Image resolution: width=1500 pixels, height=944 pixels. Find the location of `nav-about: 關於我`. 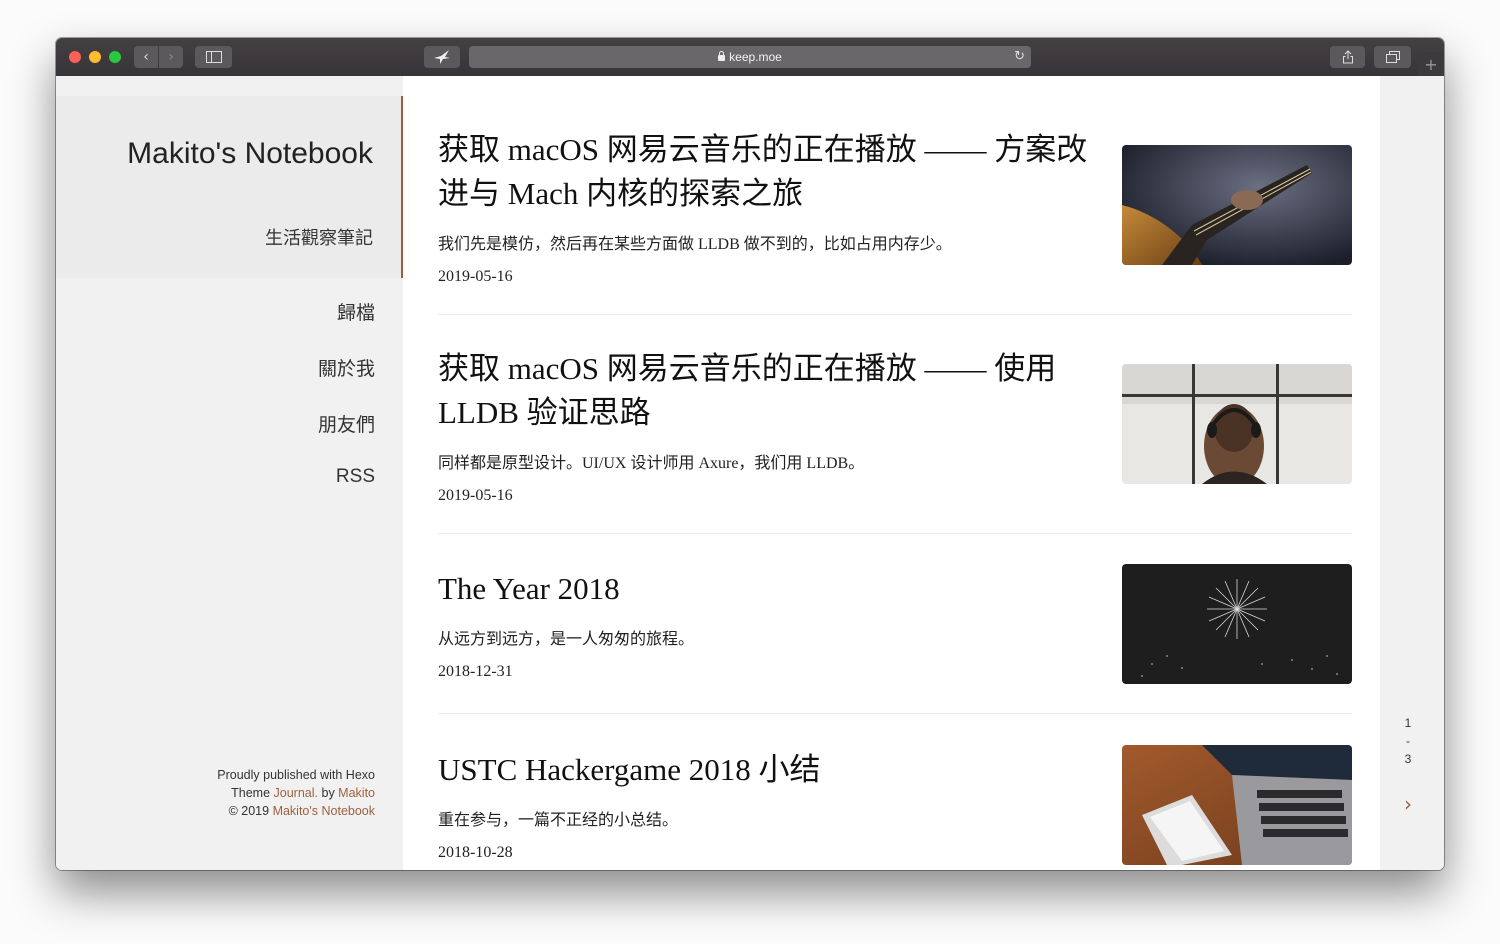

nav-about: 關於我 is located at coordinates (346, 382).